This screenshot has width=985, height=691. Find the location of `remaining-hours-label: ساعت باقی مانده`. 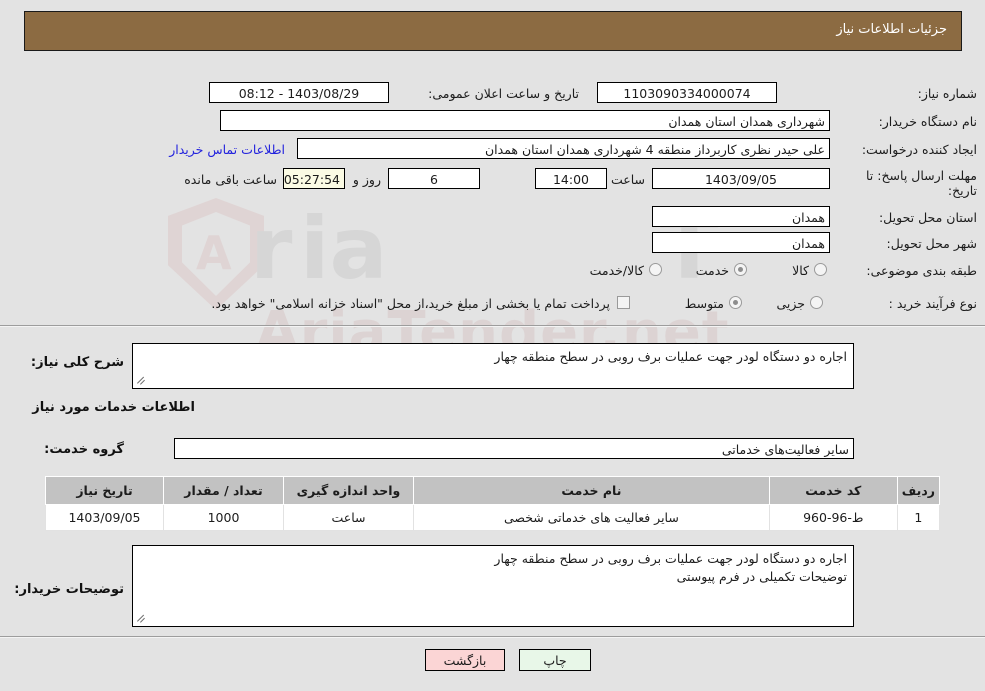

remaining-hours-label: ساعت باقی مانده is located at coordinates (230, 179).